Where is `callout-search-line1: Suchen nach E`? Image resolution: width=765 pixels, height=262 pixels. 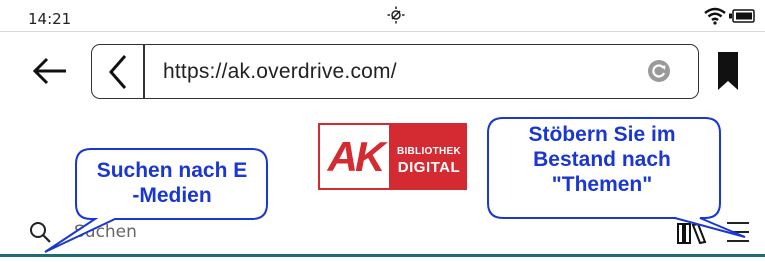 callout-search-line1: Suchen nach E is located at coordinates (172, 170).